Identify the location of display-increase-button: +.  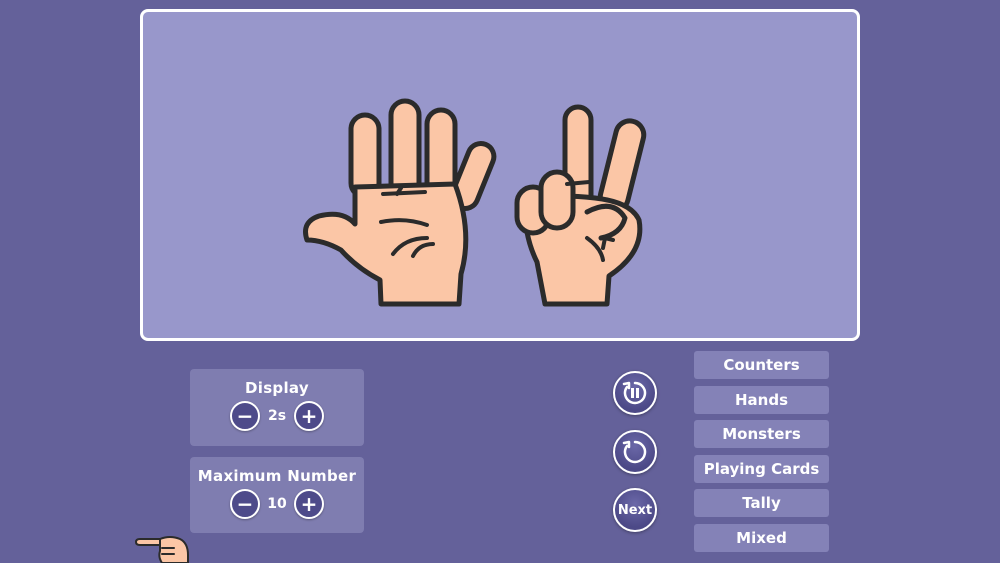
(309, 416).